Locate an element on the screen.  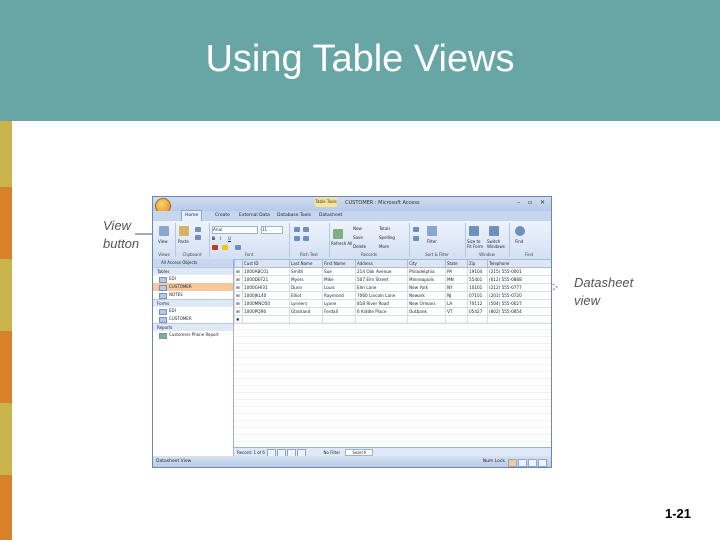
tab-datasheet: Datasheet is located at coordinates (330, 216).